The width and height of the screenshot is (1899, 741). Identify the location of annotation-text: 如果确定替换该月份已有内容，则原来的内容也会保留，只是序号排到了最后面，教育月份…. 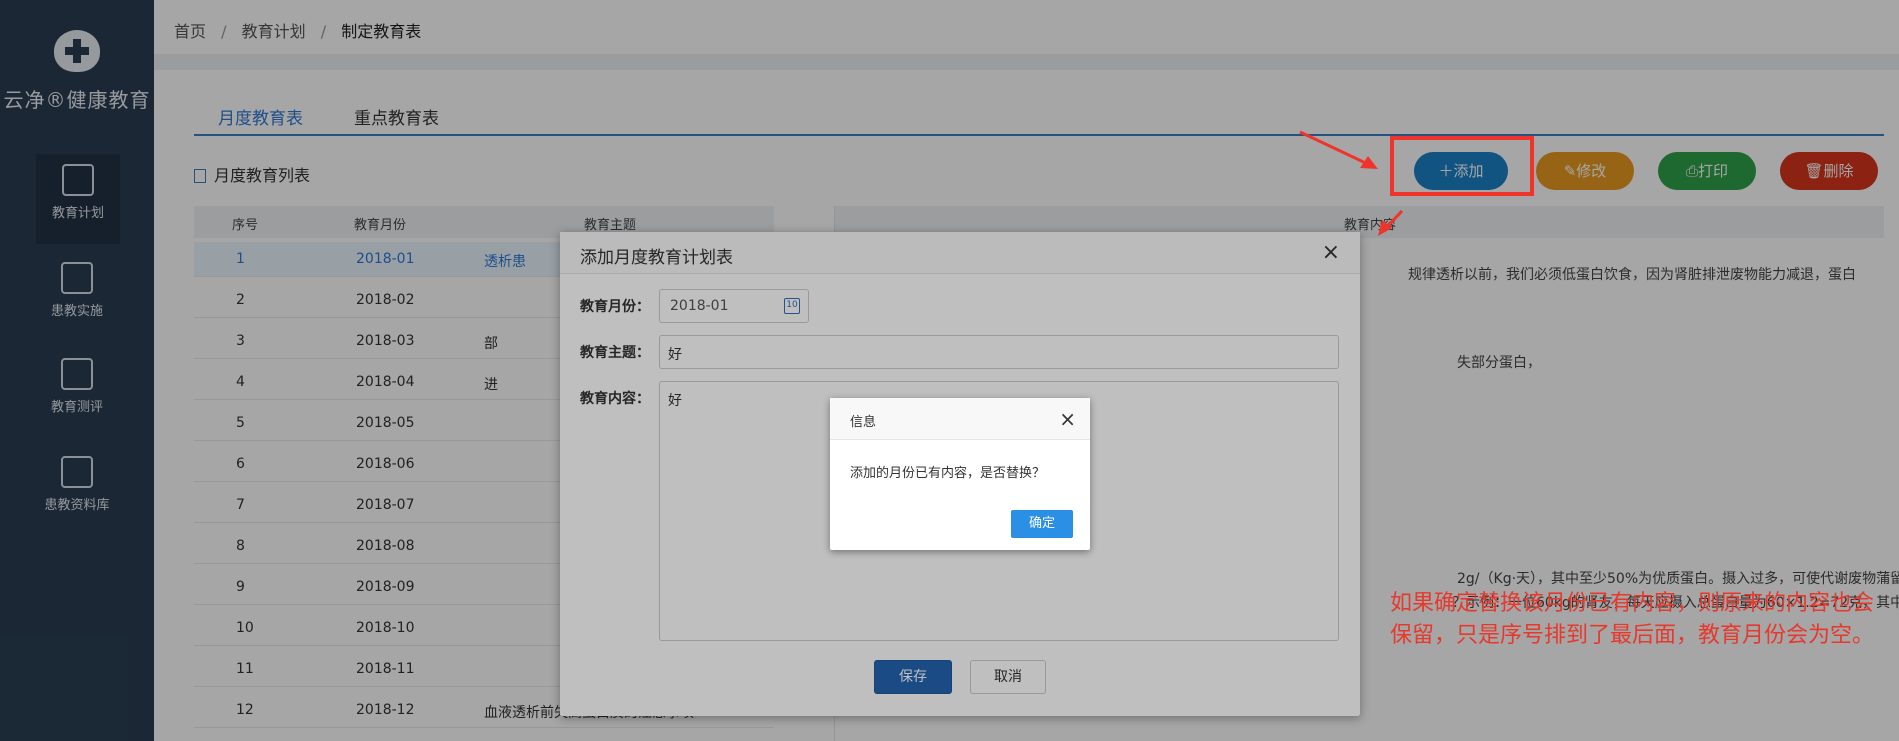
(1632, 619).